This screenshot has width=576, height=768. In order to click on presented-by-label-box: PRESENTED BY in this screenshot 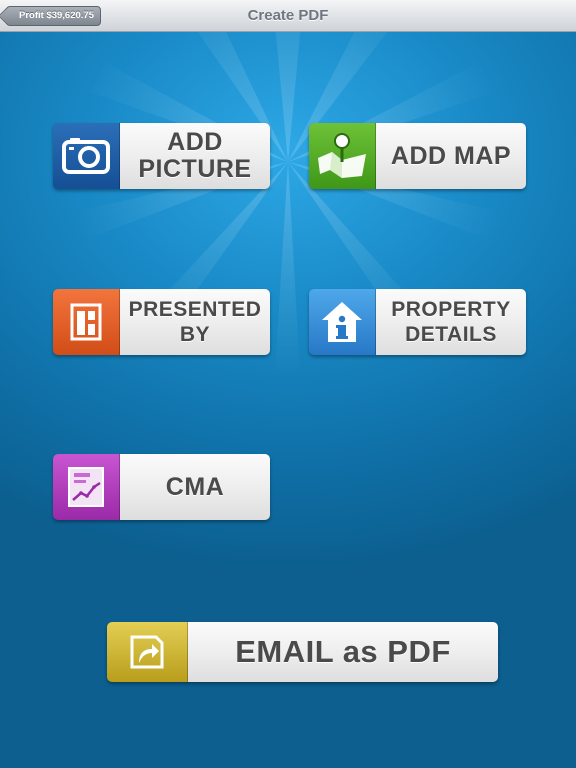, I will do `click(195, 322)`.